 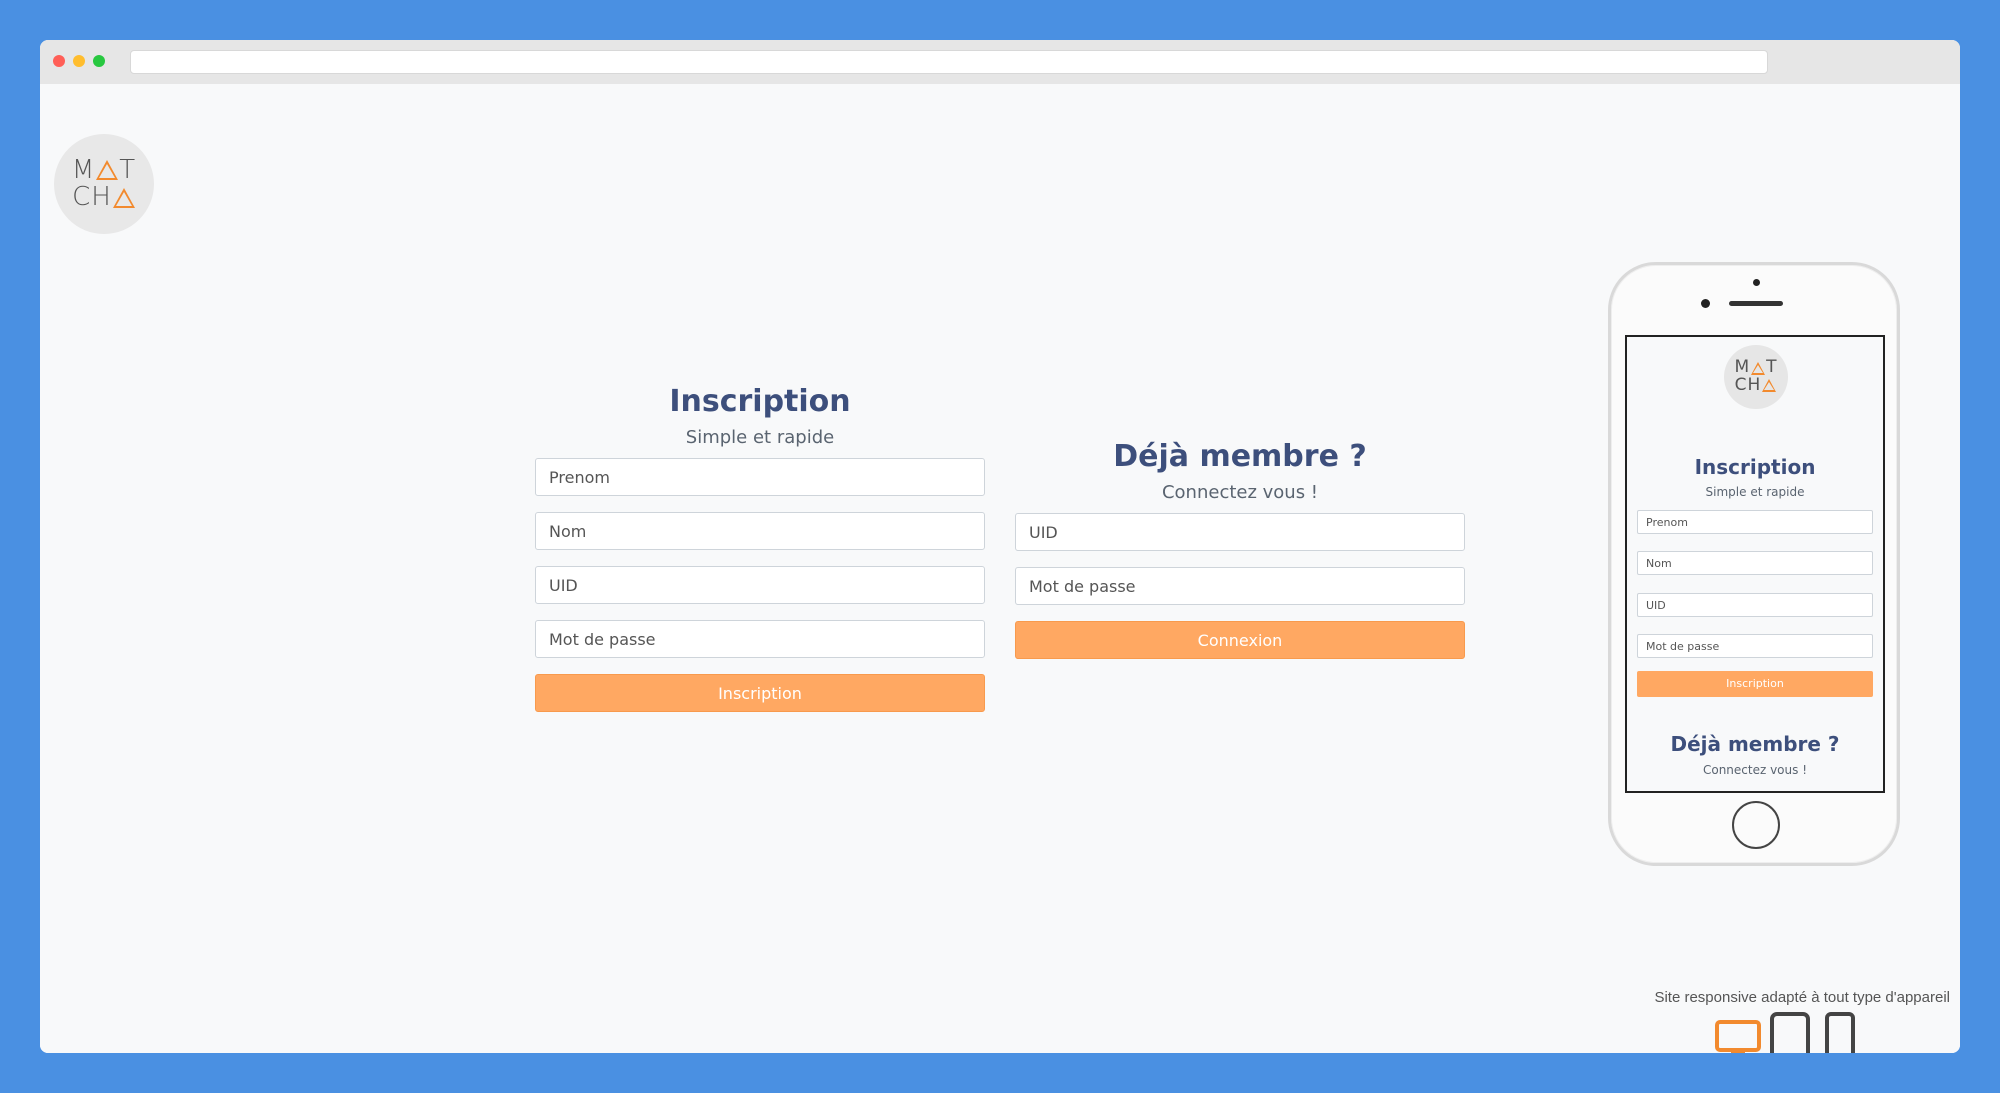 I want to click on matcha-logo: MT CH, so click(x=104, y=184).